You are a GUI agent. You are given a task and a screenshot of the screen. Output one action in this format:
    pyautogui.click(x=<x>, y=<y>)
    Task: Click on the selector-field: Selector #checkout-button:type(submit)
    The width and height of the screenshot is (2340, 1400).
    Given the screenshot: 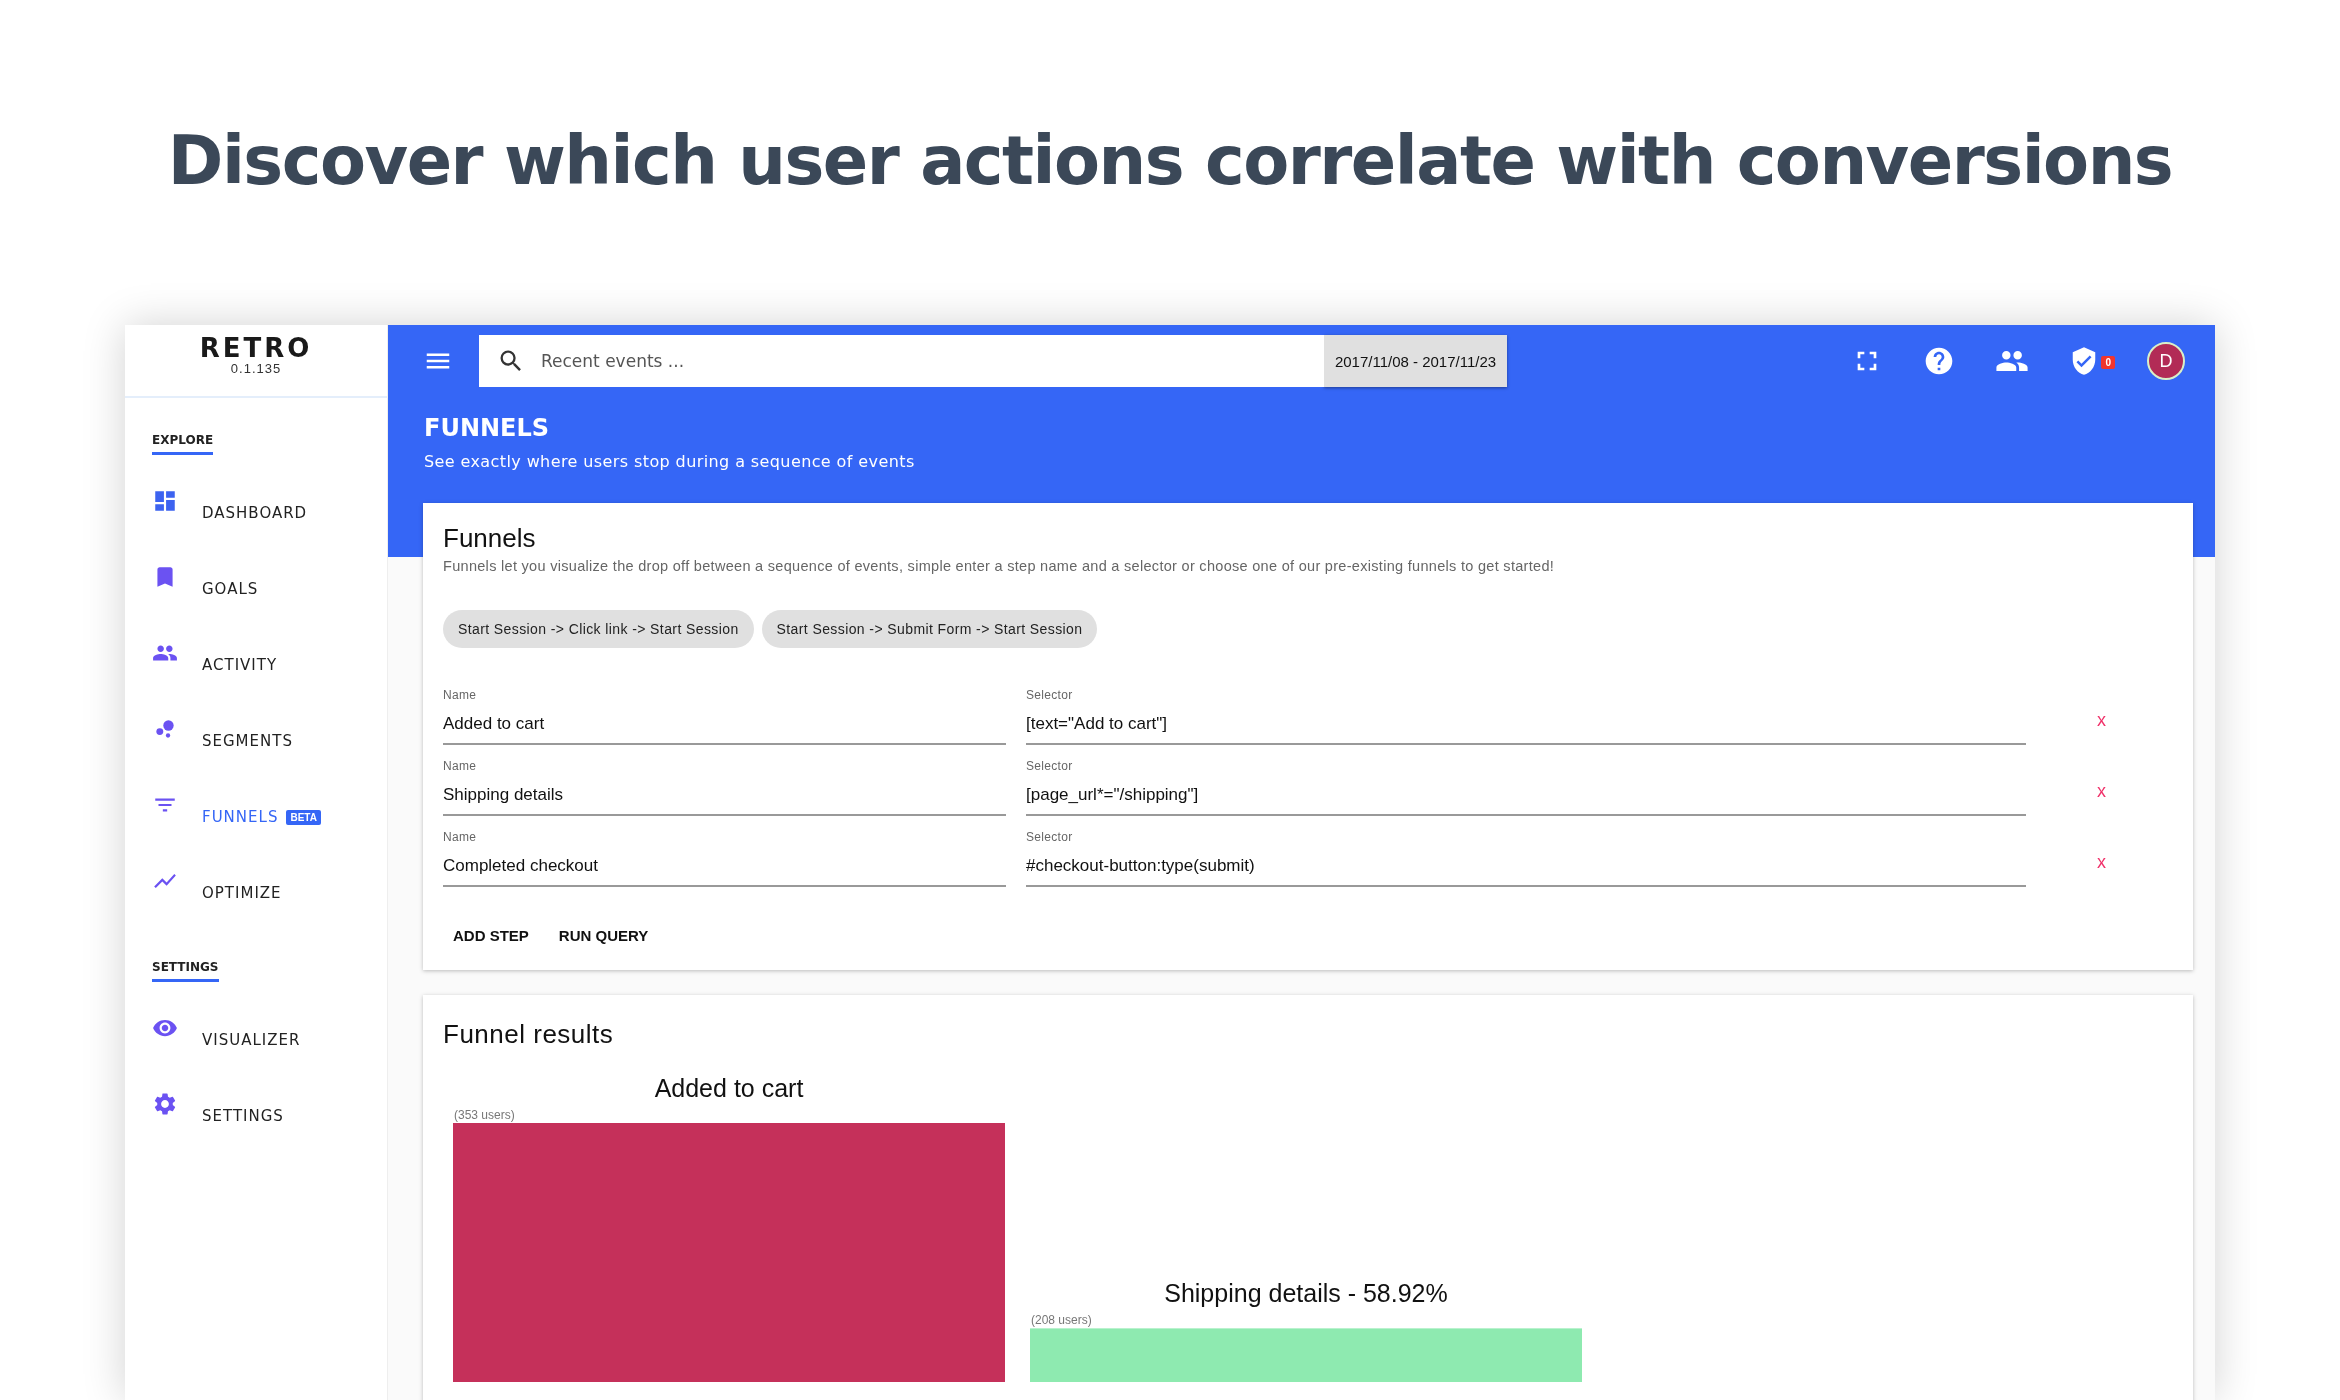 What is the action you would take?
    pyautogui.click(x=1526, y=858)
    